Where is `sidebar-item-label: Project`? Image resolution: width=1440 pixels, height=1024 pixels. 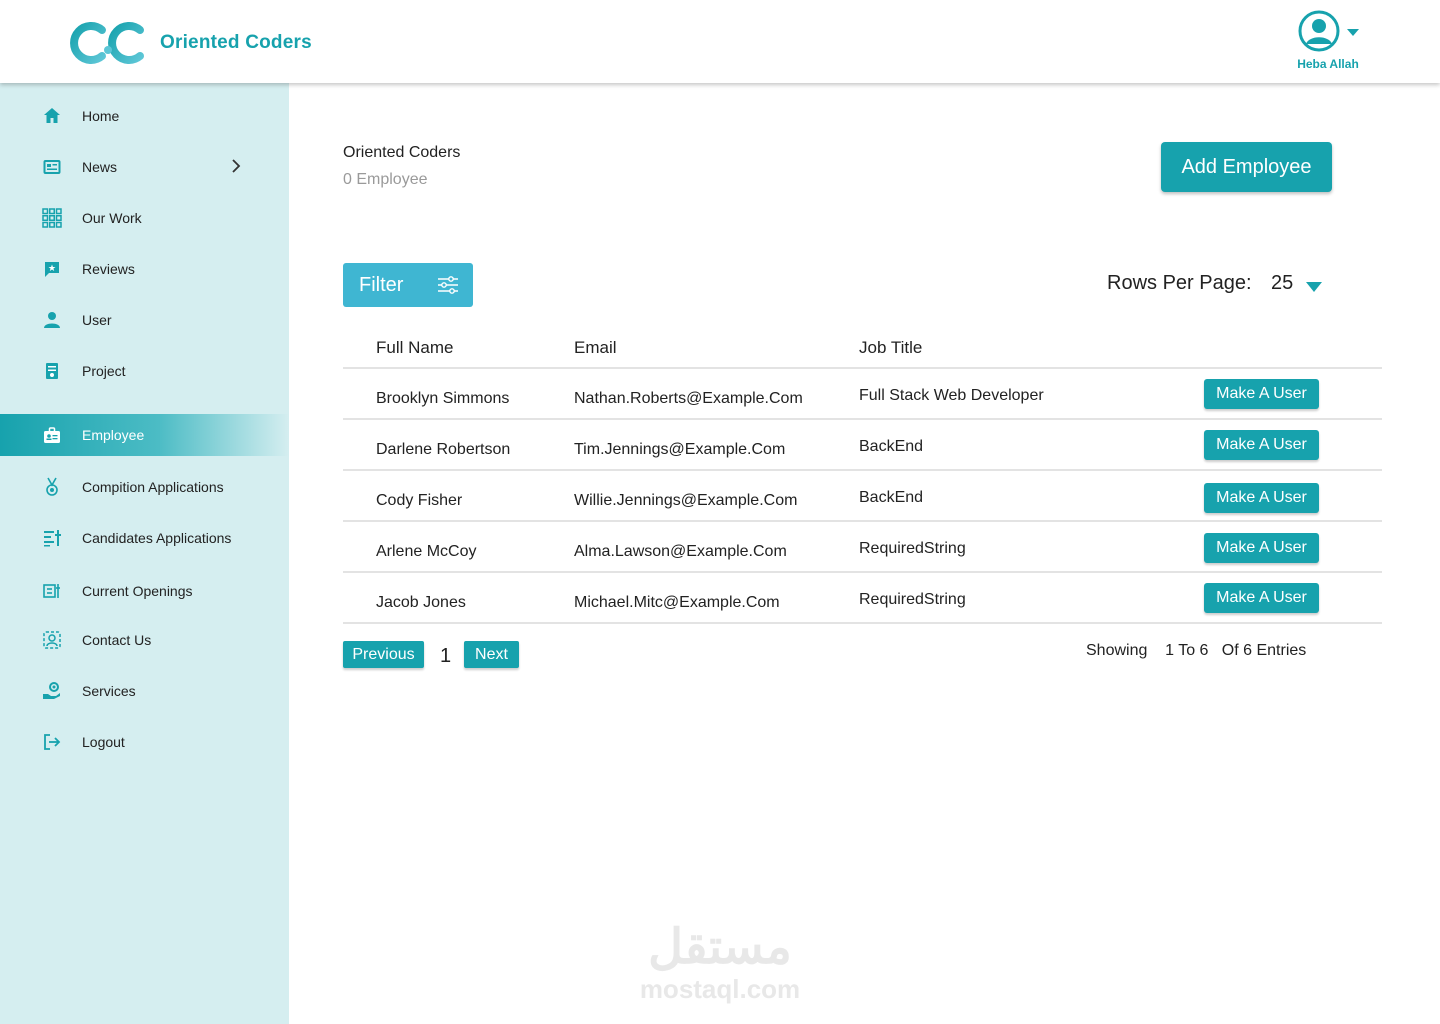
sidebar-item-label: Project is located at coordinates (104, 371).